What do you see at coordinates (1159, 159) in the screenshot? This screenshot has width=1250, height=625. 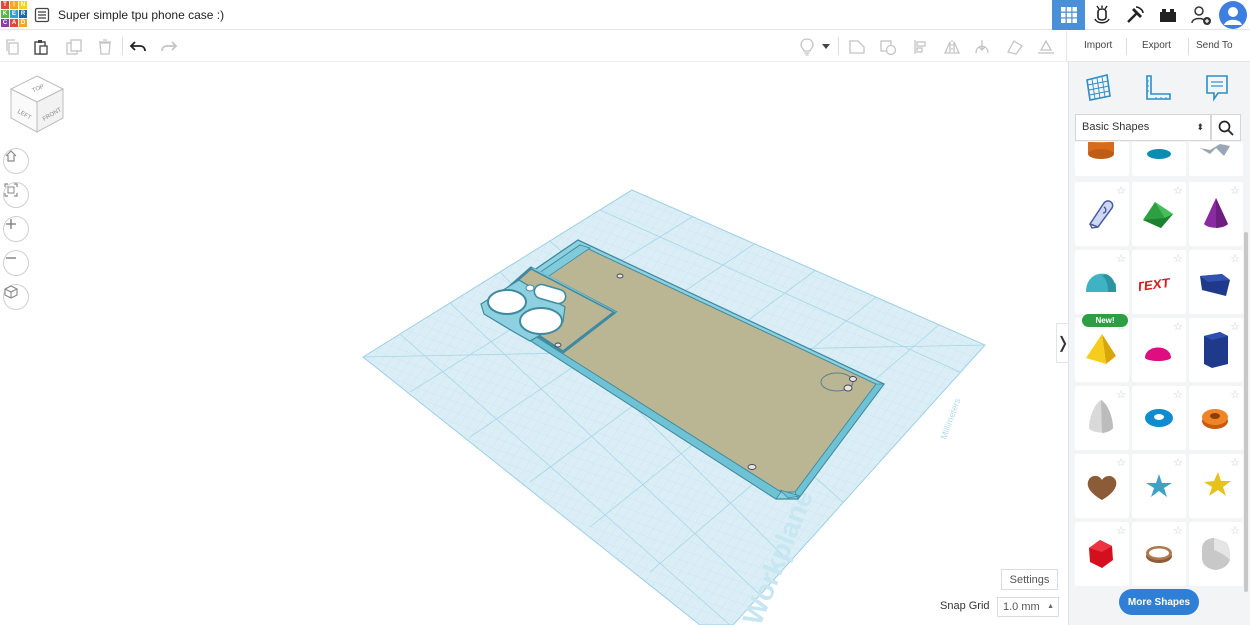 I see `round-roof-shape: ☆` at bounding box center [1159, 159].